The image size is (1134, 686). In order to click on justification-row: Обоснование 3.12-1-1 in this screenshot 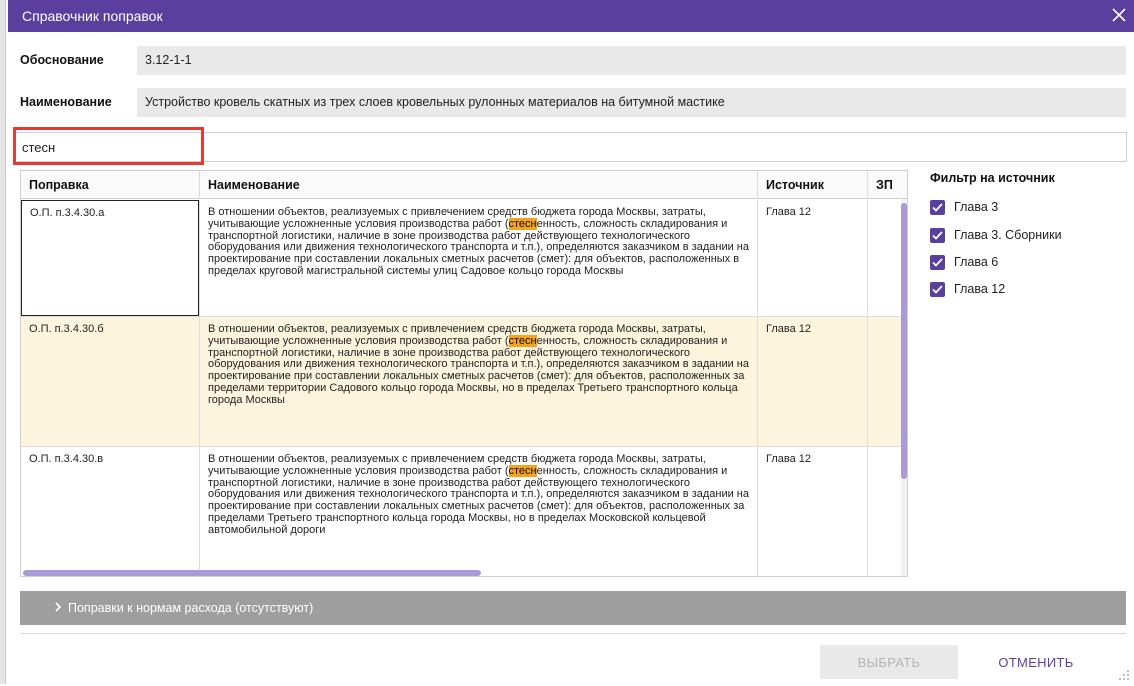, I will do `click(573, 60)`.